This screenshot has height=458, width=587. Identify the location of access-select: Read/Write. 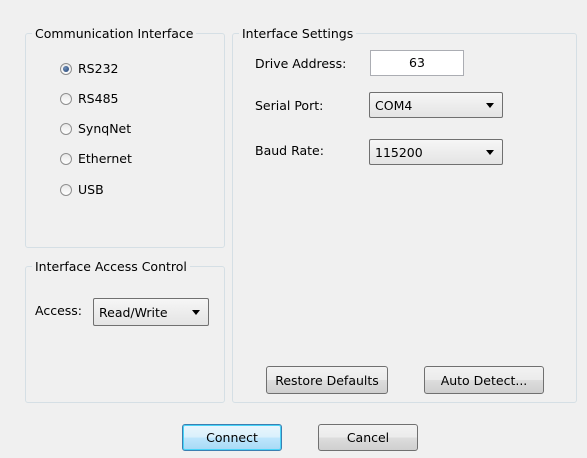
(151, 312).